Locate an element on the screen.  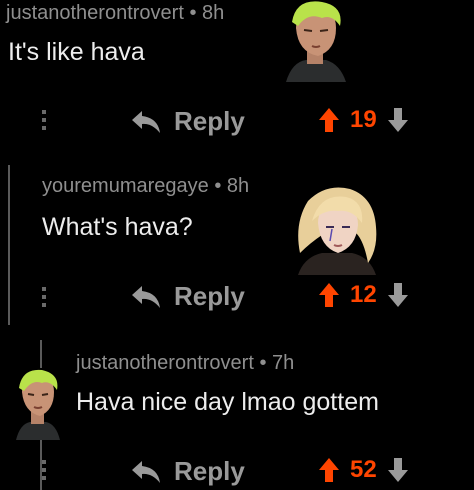
vote-score: 52 is located at coordinates (363, 469).